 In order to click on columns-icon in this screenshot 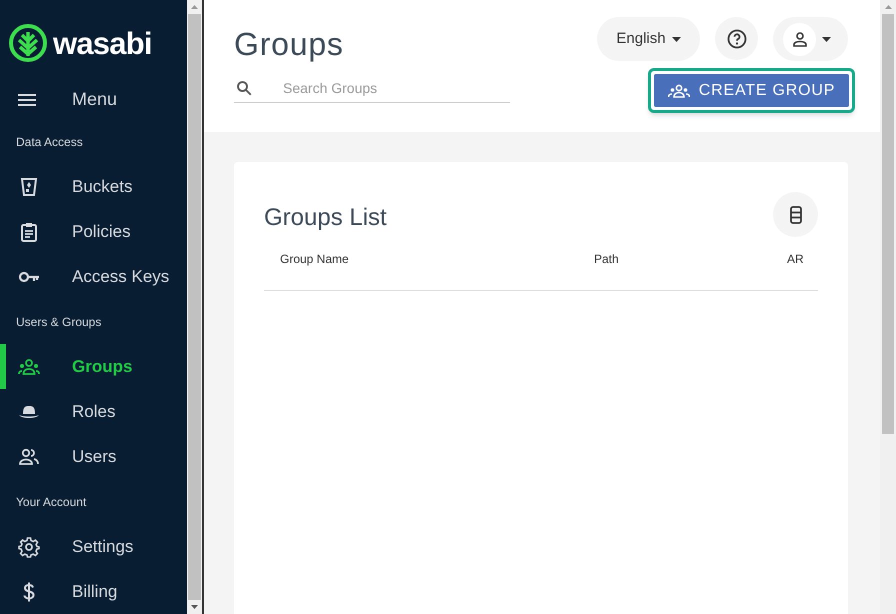, I will do `click(796, 215)`.